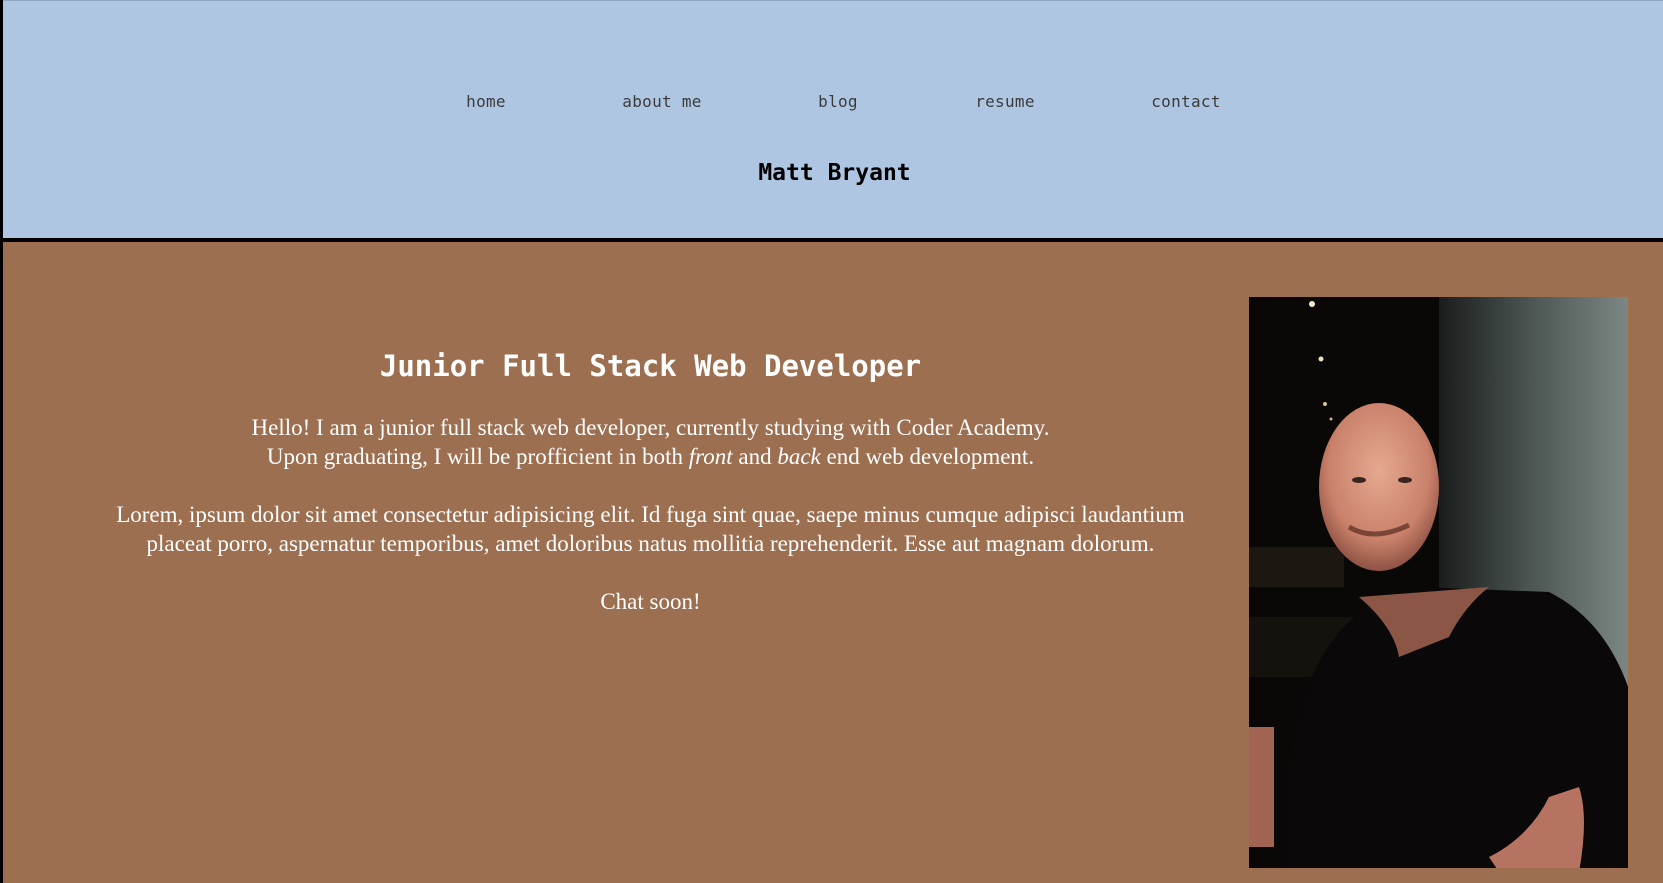 This screenshot has height=883, width=1663. Describe the element at coordinates (838, 101) in the screenshot. I see `nav-link-blog: blog` at that location.